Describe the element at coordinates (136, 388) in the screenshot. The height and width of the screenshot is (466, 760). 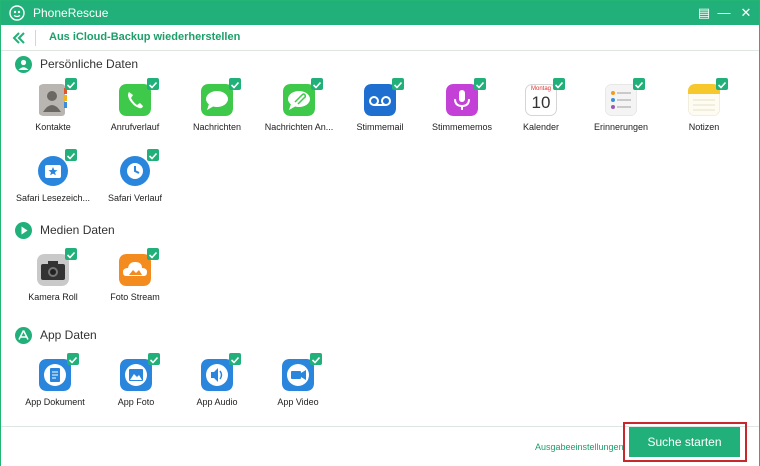
I see `item-app-foto: App Foto` at that location.